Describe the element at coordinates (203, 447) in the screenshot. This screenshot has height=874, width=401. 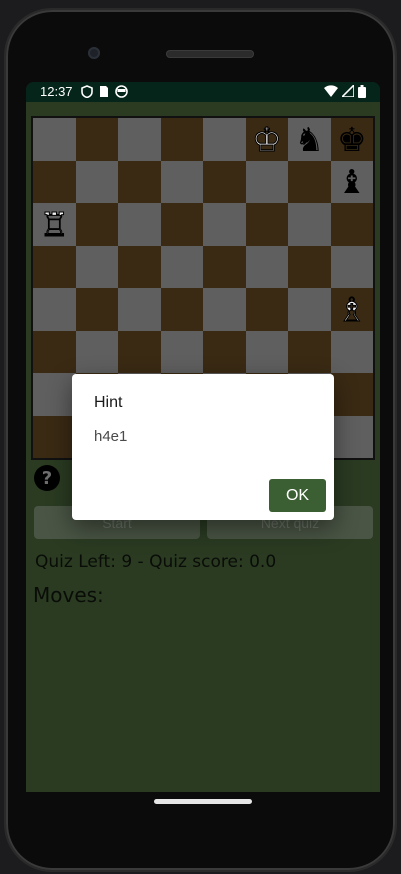
I see `hint-dialog: Hint h4e1 OK` at that location.